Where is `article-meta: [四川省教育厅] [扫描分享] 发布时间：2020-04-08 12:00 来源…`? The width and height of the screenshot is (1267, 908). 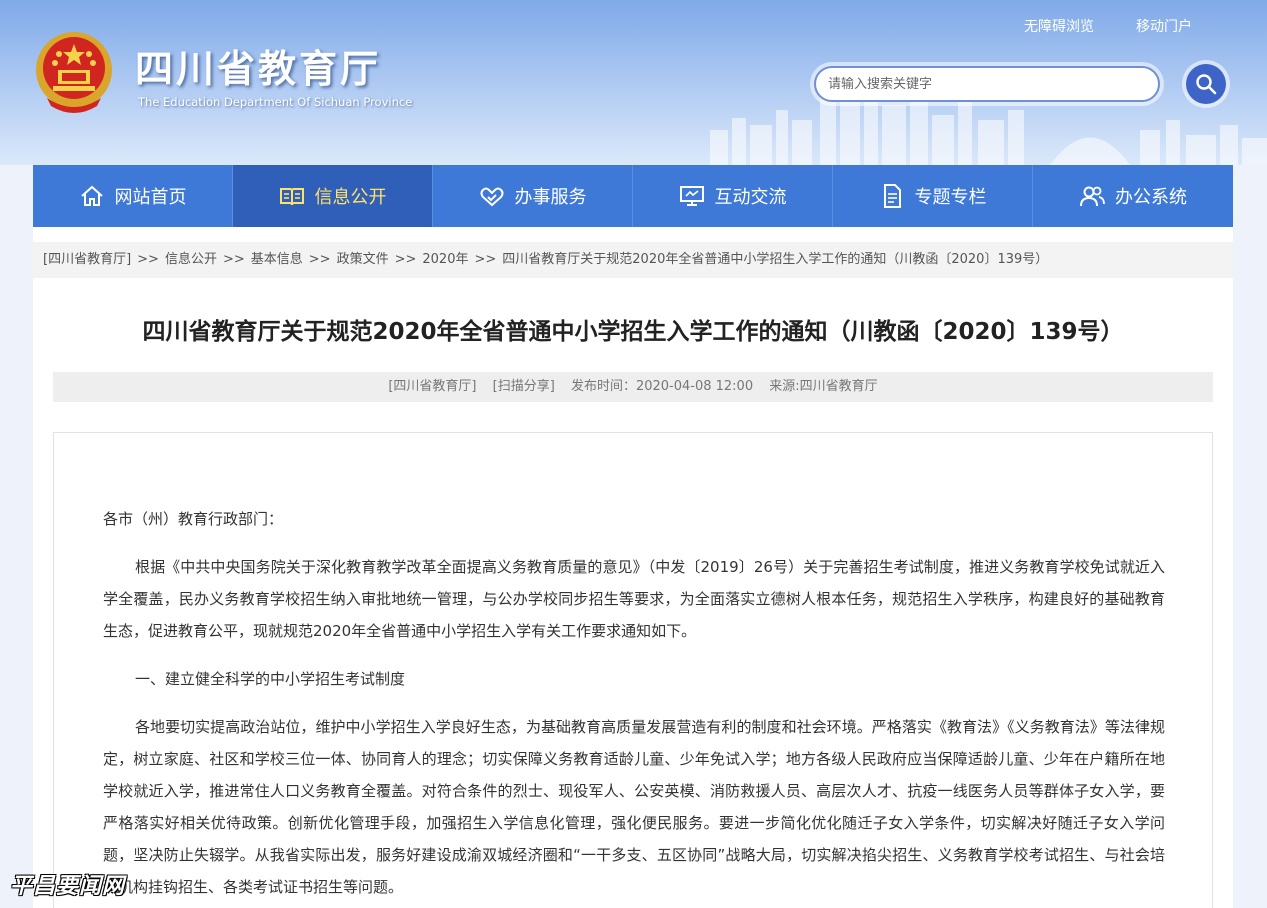
article-meta: [四川省教育厅] [扫描分享] 发布时间：2020-04-08 12:00 来源… is located at coordinates (633, 387).